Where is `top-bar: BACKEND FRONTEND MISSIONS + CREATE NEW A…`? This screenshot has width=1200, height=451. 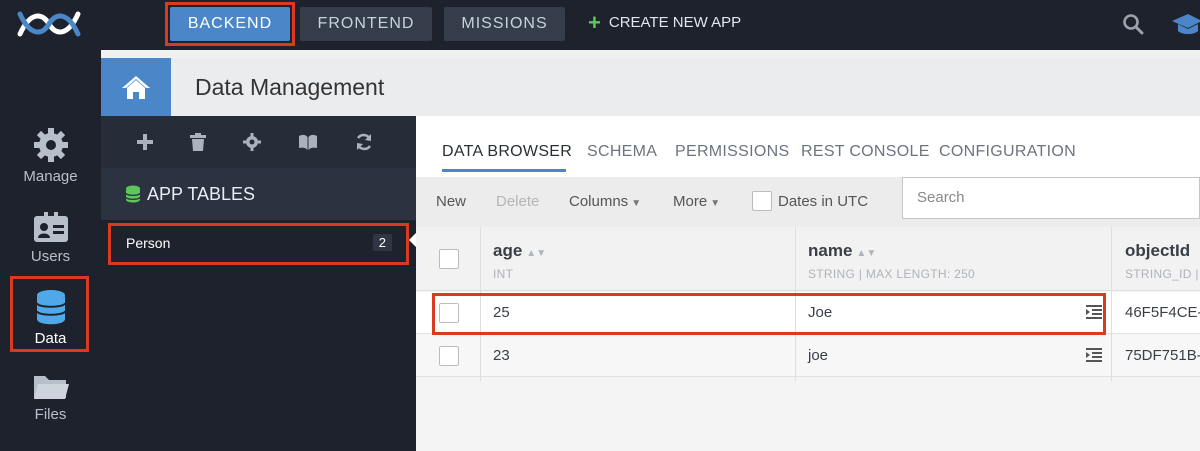
top-bar: BACKEND FRONTEND MISSIONS + CREATE NEW A… is located at coordinates (600, 25).